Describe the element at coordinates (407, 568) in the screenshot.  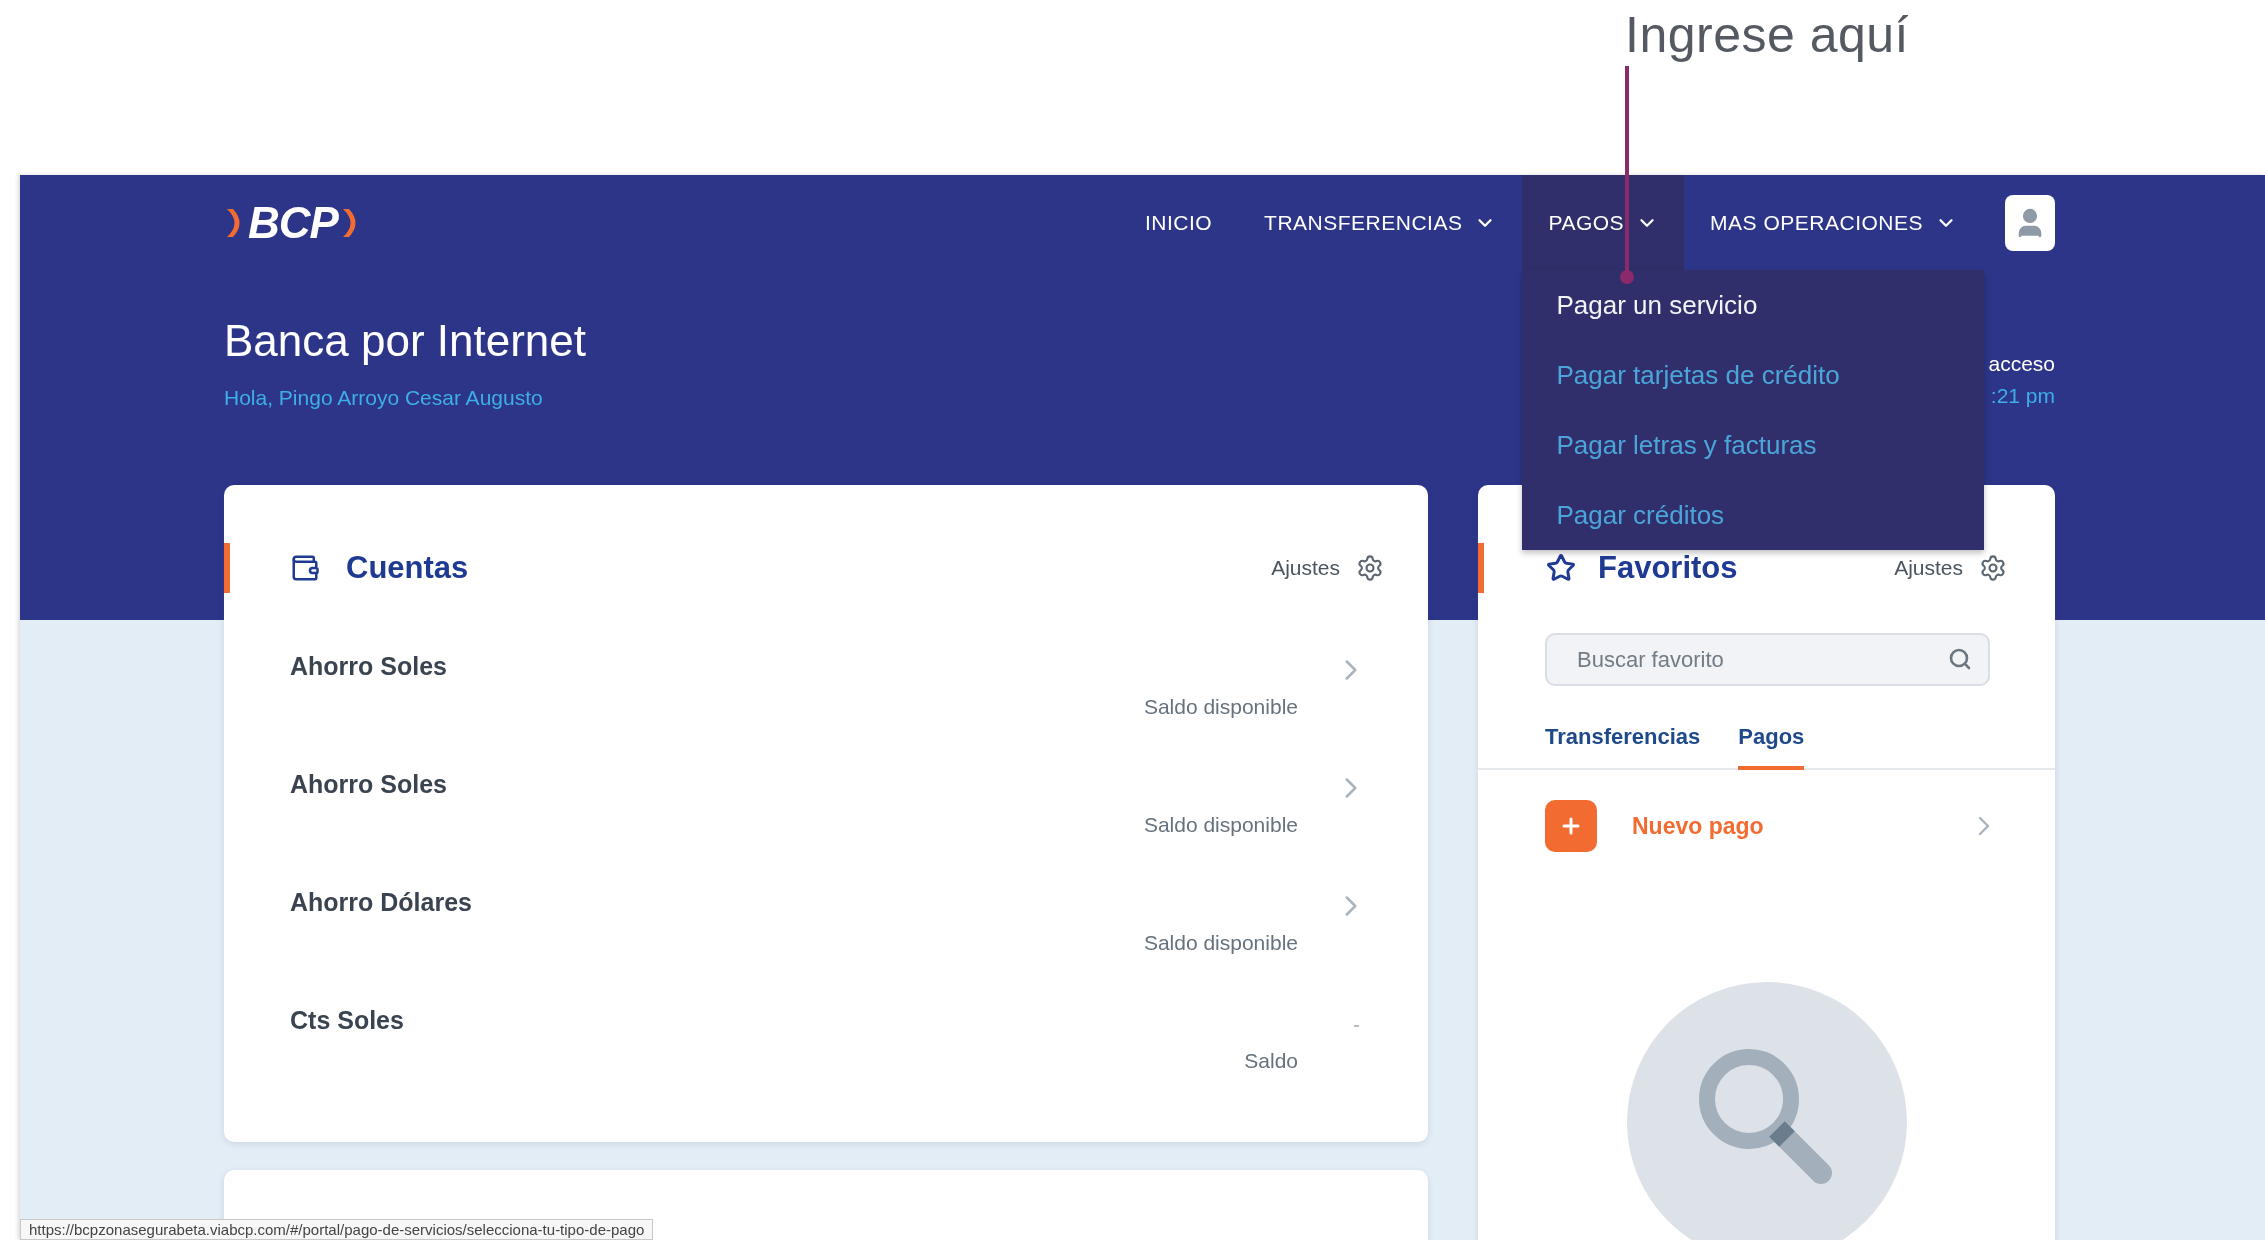
I see `card-title: Cuentas` at that location.